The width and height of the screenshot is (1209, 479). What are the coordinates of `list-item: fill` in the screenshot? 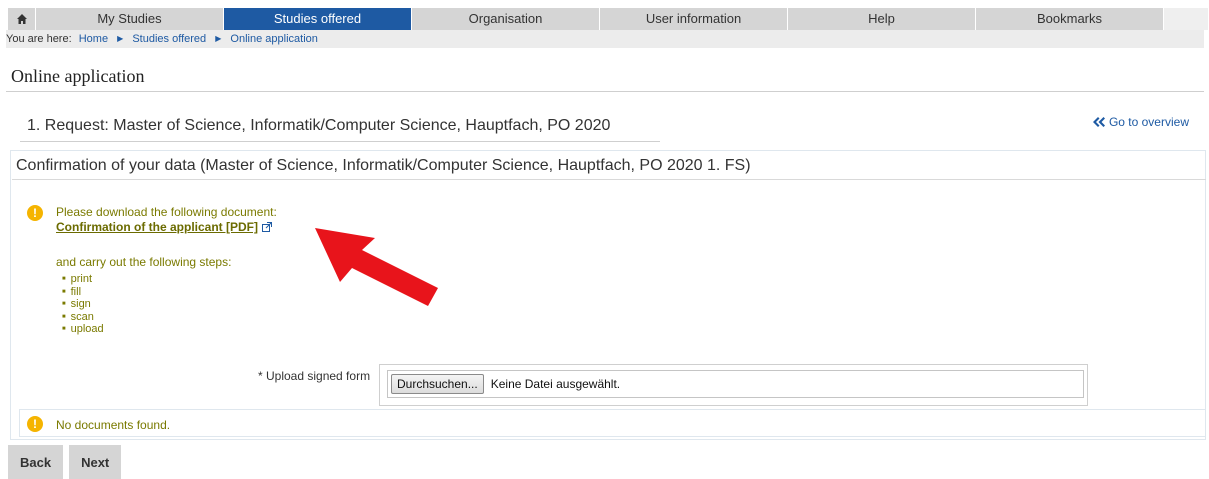 It's located at (83, 292).